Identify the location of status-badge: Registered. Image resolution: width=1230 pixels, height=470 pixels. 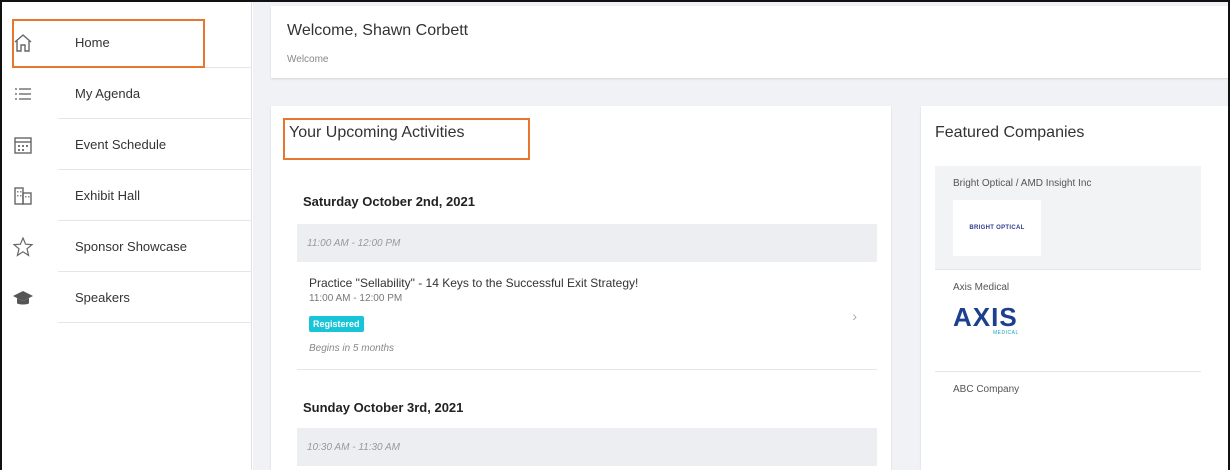
(336, 324).